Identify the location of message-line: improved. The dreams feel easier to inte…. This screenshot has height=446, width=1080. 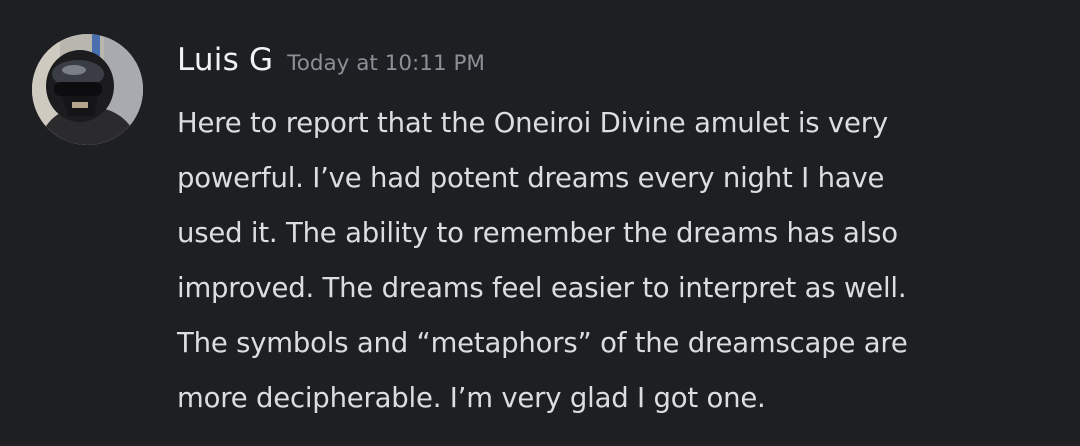
(542, 288).